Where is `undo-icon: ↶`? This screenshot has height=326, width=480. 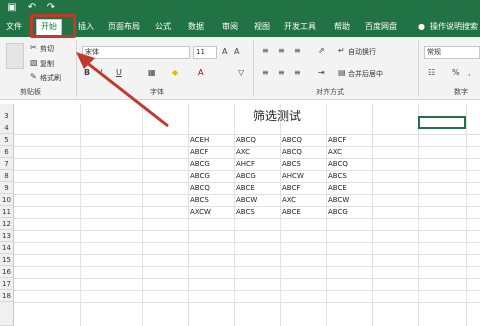 undo-icon: ↶ is located at coordinates (32, 8).